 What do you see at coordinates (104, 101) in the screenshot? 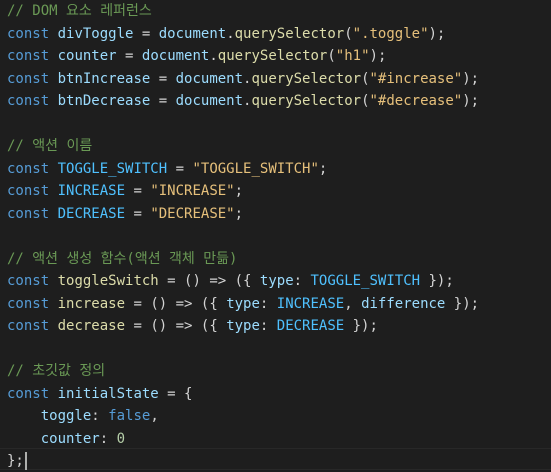
I see `code-token-variable: btnDecrease` at bounding box center [104, 101].